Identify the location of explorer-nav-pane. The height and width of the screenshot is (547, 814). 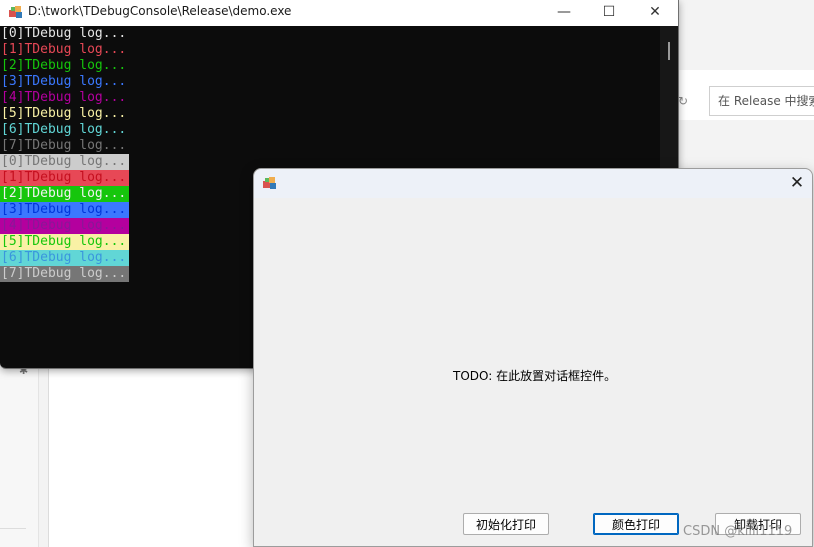
(19, 457).